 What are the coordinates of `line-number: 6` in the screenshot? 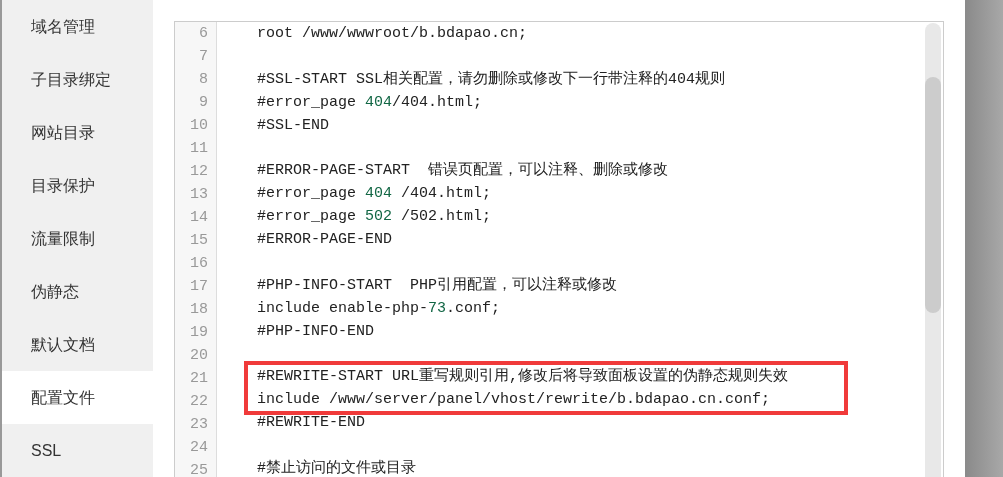 It's located at (203, 34).